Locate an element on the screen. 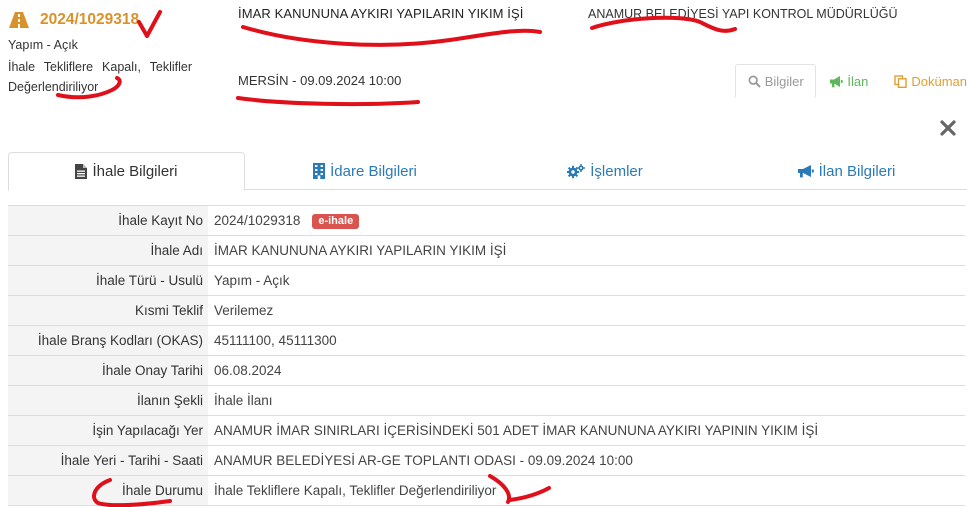 This screenshot has height=507, width=967. table-row: İlanın Şekli İhale İlanı is located at coordinates (486, 400).